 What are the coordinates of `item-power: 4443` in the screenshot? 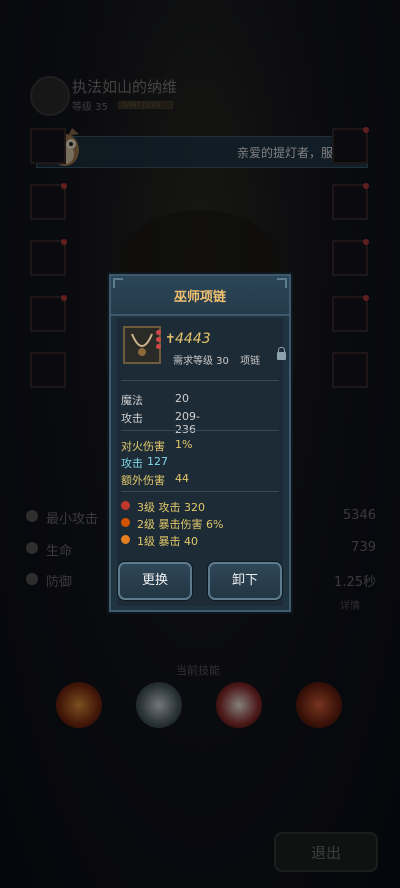 It's located at (193, 339).